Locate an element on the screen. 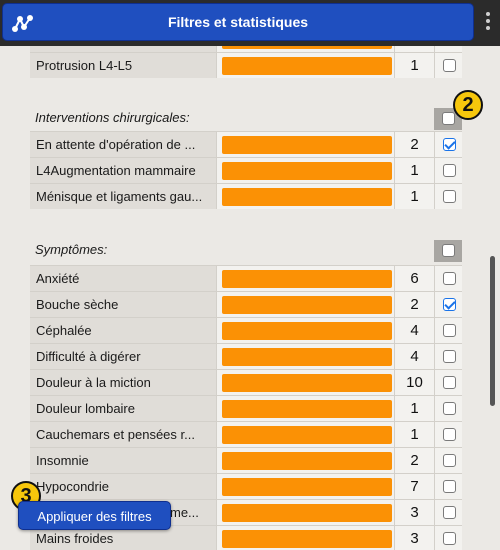 Image resolution: width=500 pixels, height=550 pixels. vertical-scrollbar is located at coordinates (492, 331).